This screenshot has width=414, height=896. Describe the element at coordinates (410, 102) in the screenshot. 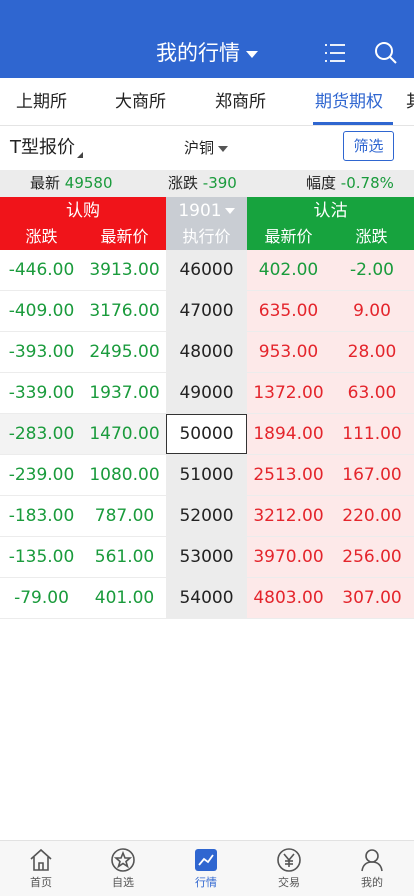

I see `tab-overflow-partial: 其` at that location.